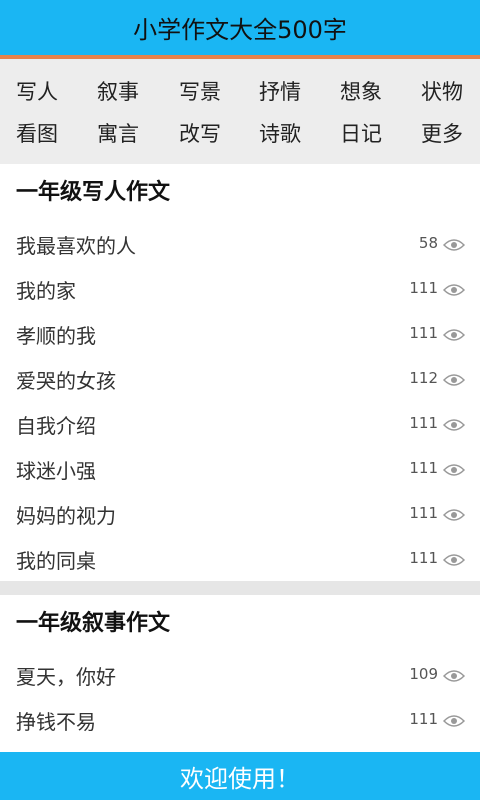 The width and height of the screenshot is (480, 800). I want to click on item-title: 我的家, so click(46, 291).